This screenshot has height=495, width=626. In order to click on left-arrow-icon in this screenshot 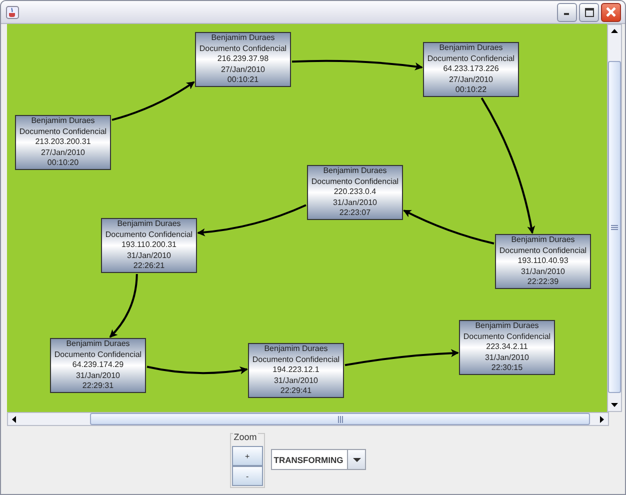, I will do `click(14, 419)`.